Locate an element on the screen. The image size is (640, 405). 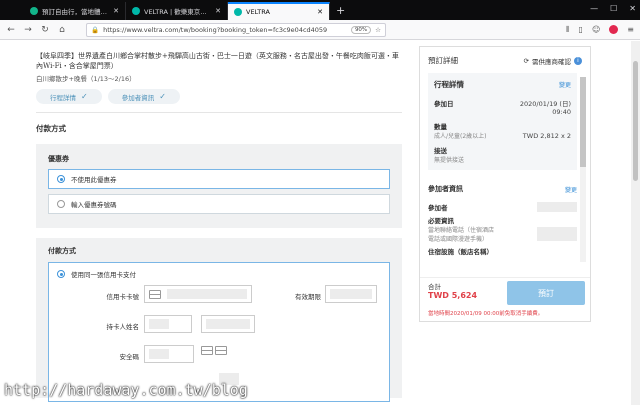
time-value: 09:40 is located at coordinates (561, 112).